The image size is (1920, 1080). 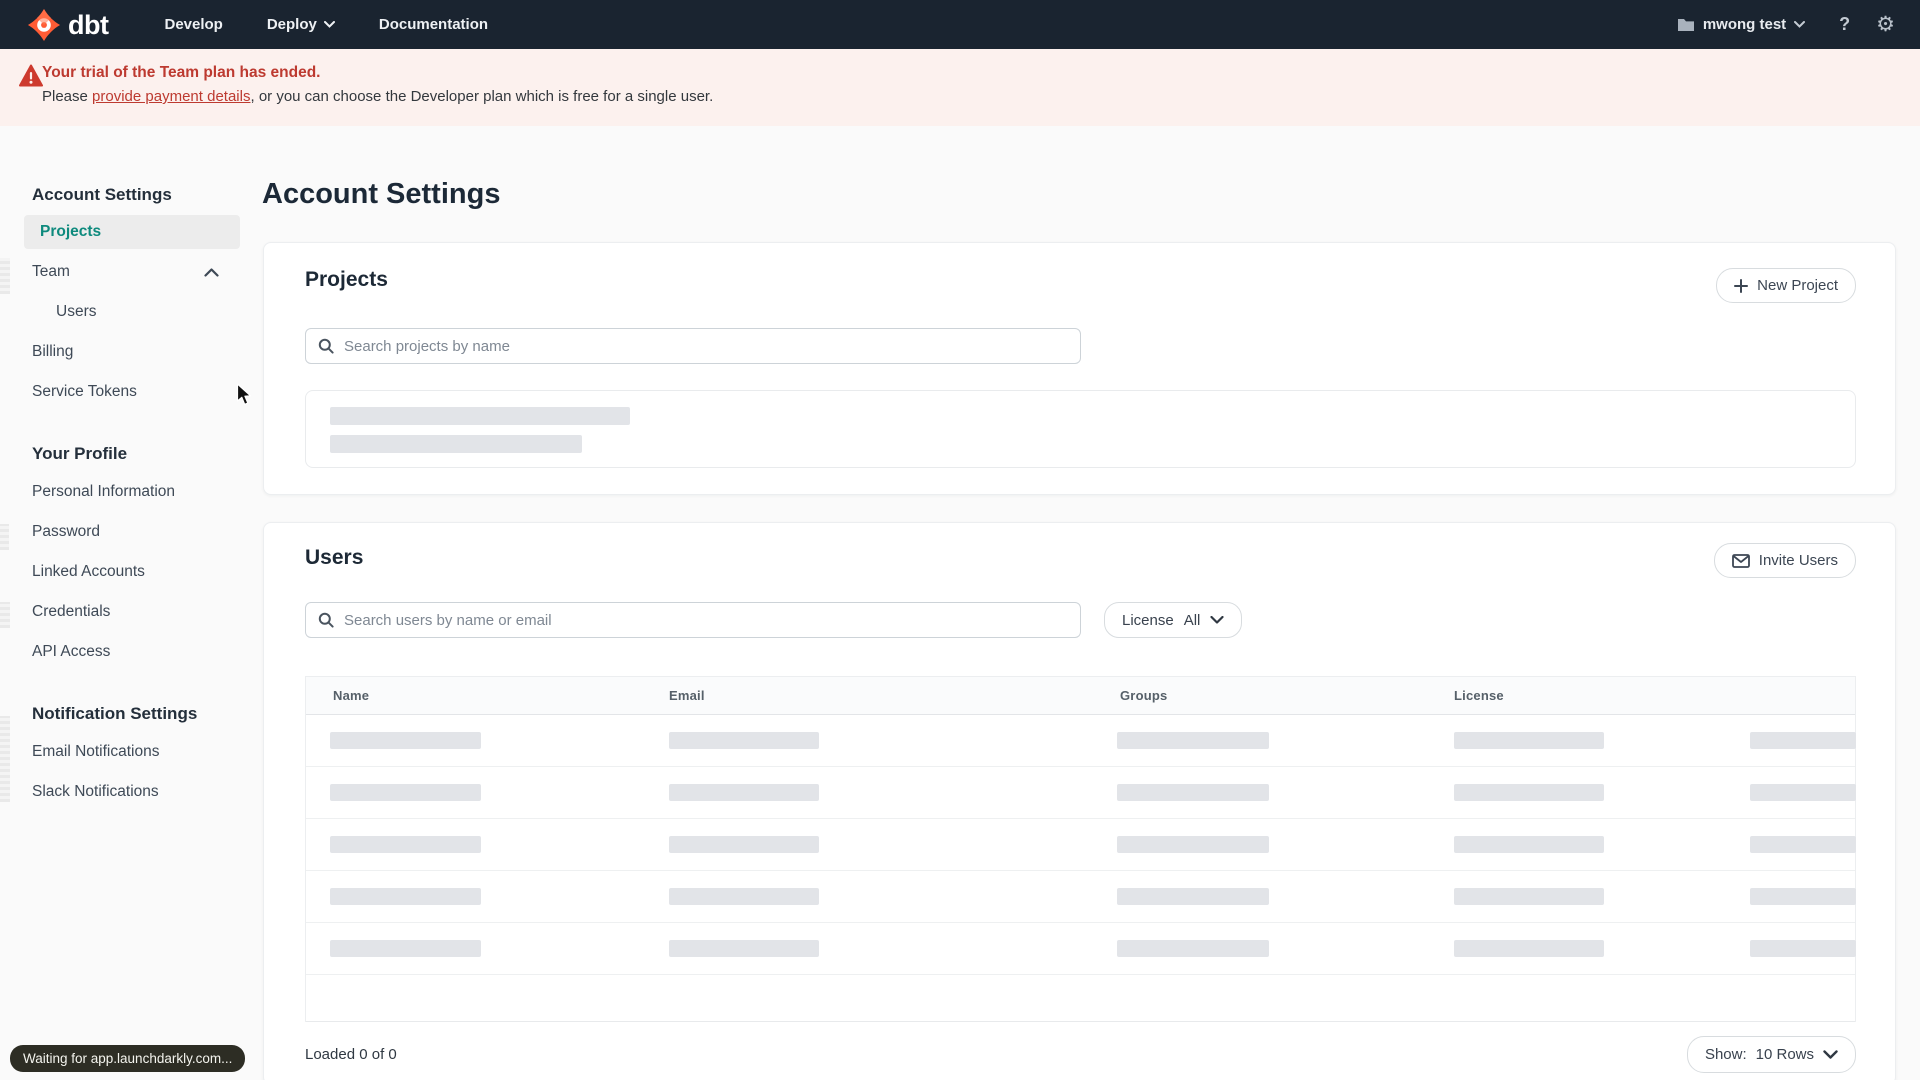 What do you see at coordinates (136, 272) in the screenshot?
I see `sidebar-item-team: Team` at bounding box center [136, 272].